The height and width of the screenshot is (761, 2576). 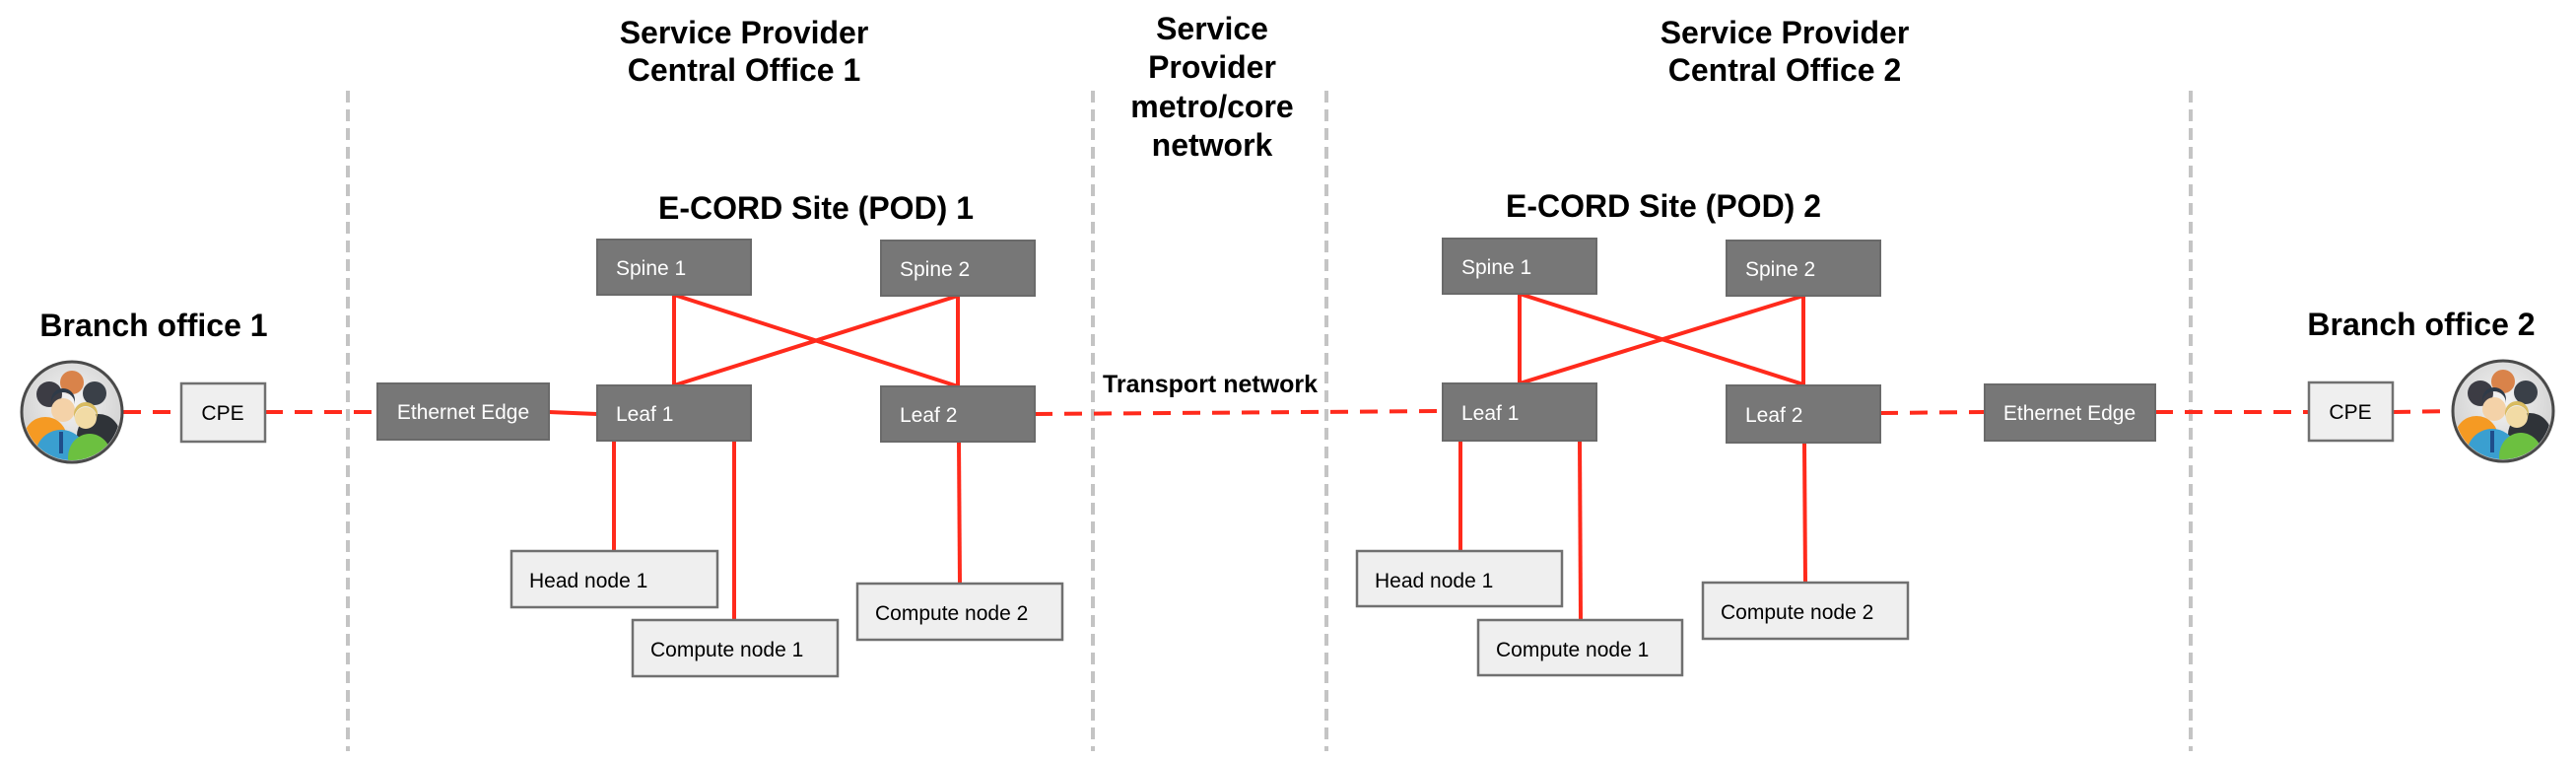 What do you see at coordinates (1803, 414) in the screenshot?
I see `pod2-leaf2: Leaf 2` at bounding box center [1803, 414].